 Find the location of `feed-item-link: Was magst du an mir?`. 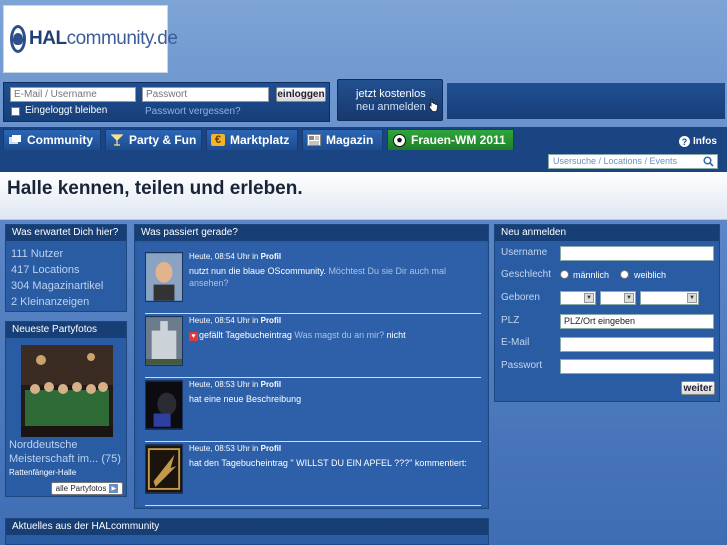

feed-item-link: Was magst du an mir? is located at coordinates (339, 335).